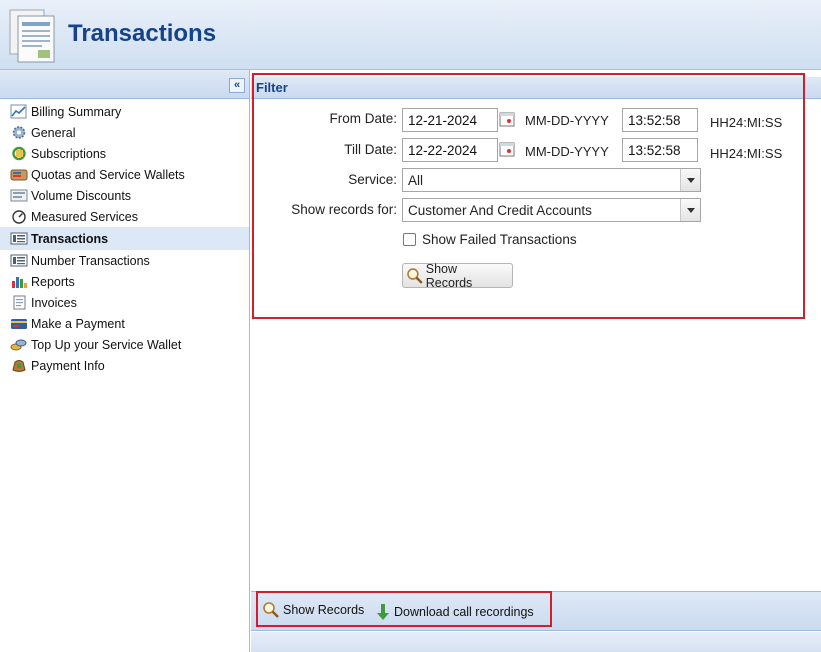 Image resolution: width=821 pixels, height=652 pixels. I want to click on till-date-format: MM-DD-YYYY, so click(567, 151).